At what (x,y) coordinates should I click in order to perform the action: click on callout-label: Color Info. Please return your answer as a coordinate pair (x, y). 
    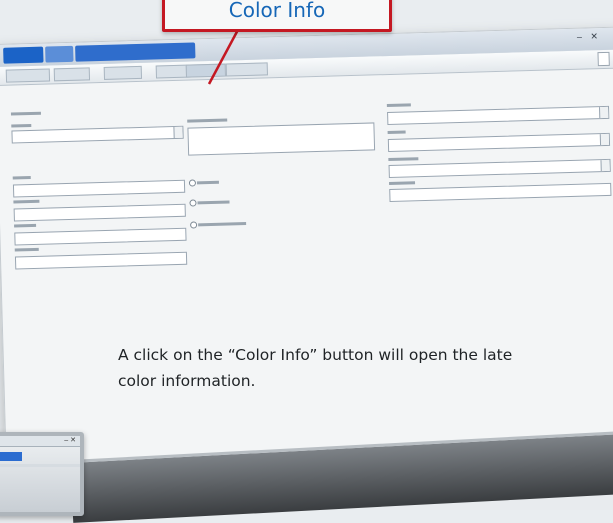
    Looking at the image, I should click on (277, 11).